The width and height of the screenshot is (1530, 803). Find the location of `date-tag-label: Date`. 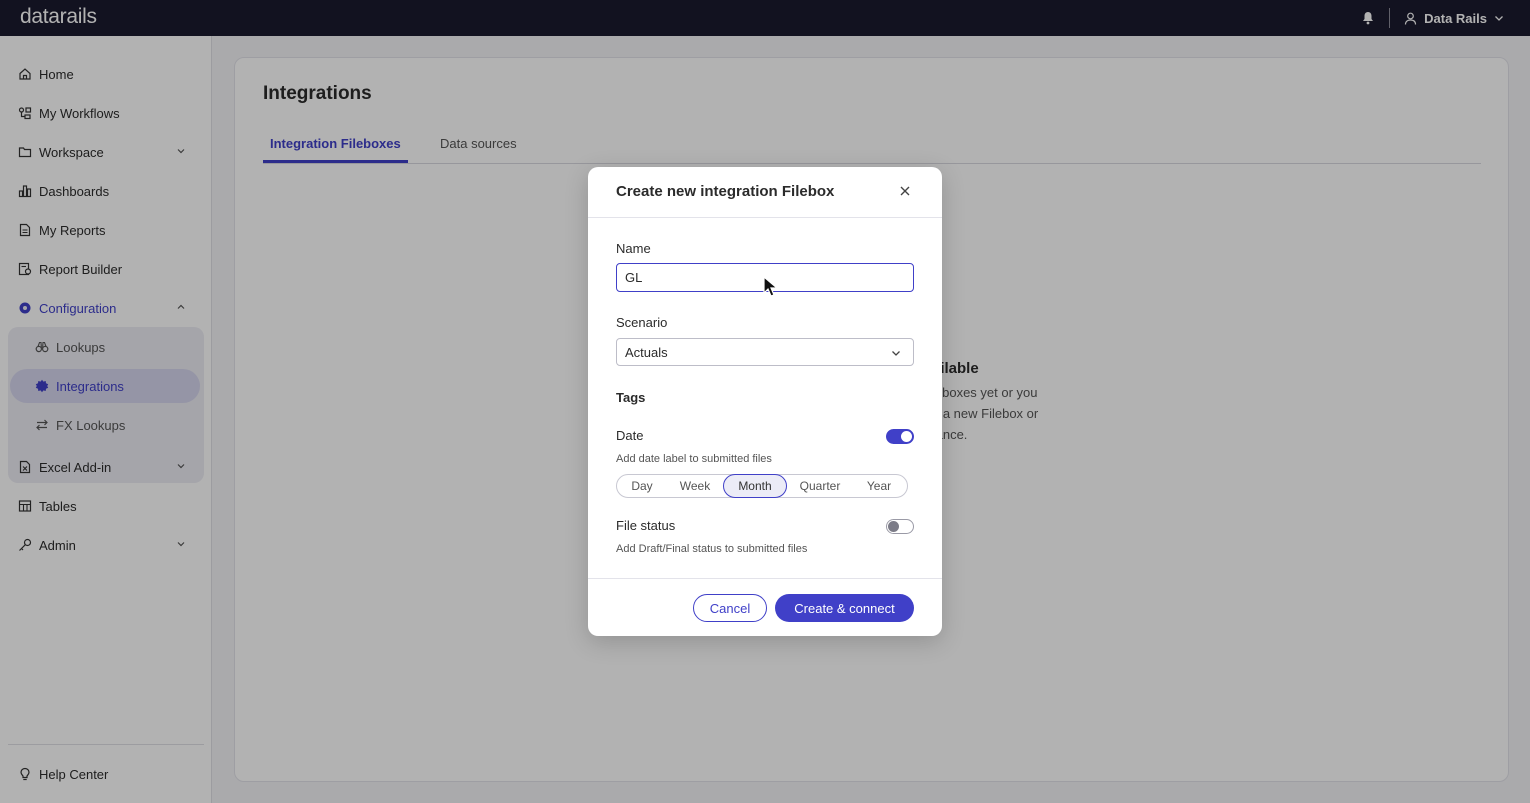

date-tag-label: Date is located at coordinates (630, 435).